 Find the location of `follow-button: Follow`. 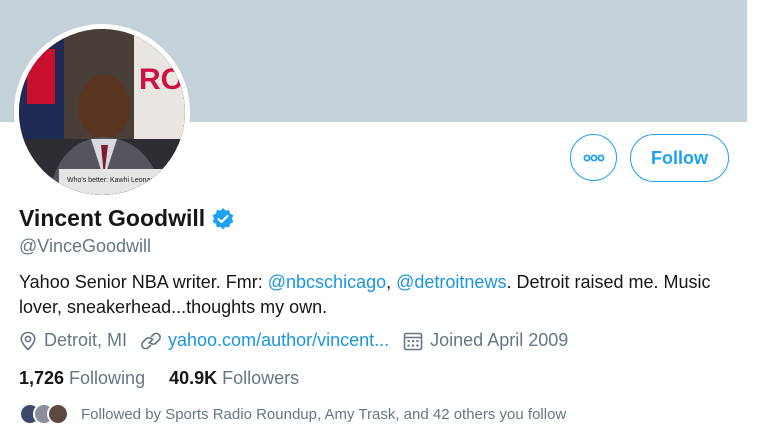

follow-button: Follow is located at coordinates (679, 158).